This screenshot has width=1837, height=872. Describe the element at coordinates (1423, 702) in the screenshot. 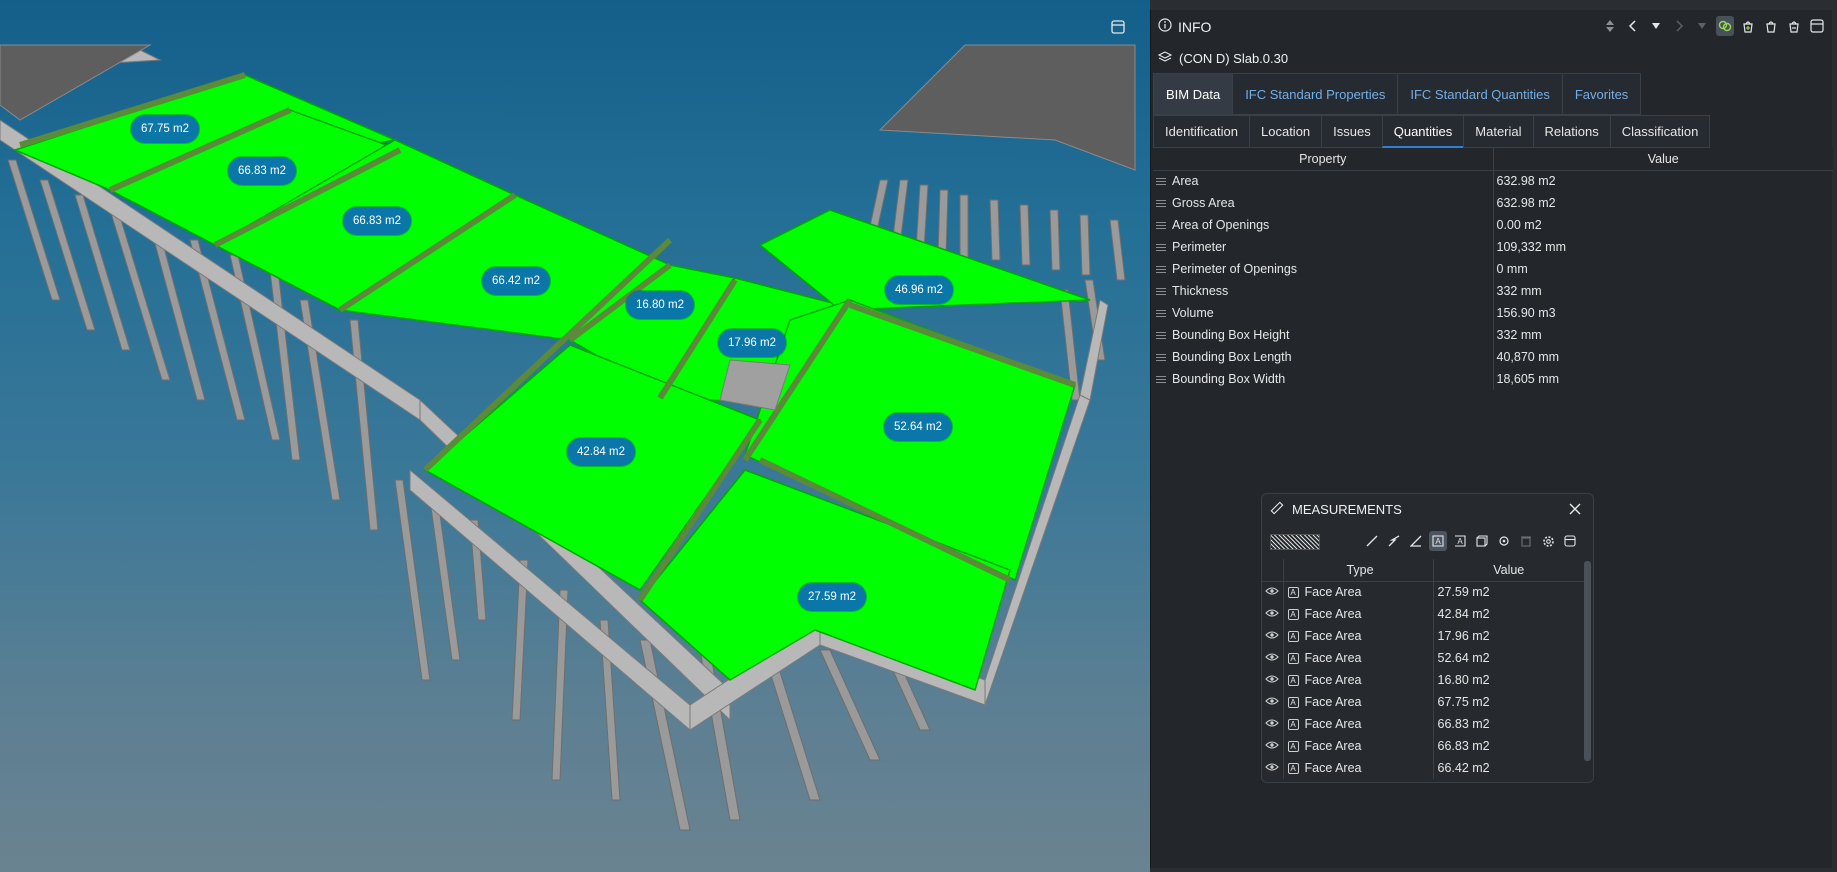

I see `table-row: A Face Area 67.75 m2` at that location.